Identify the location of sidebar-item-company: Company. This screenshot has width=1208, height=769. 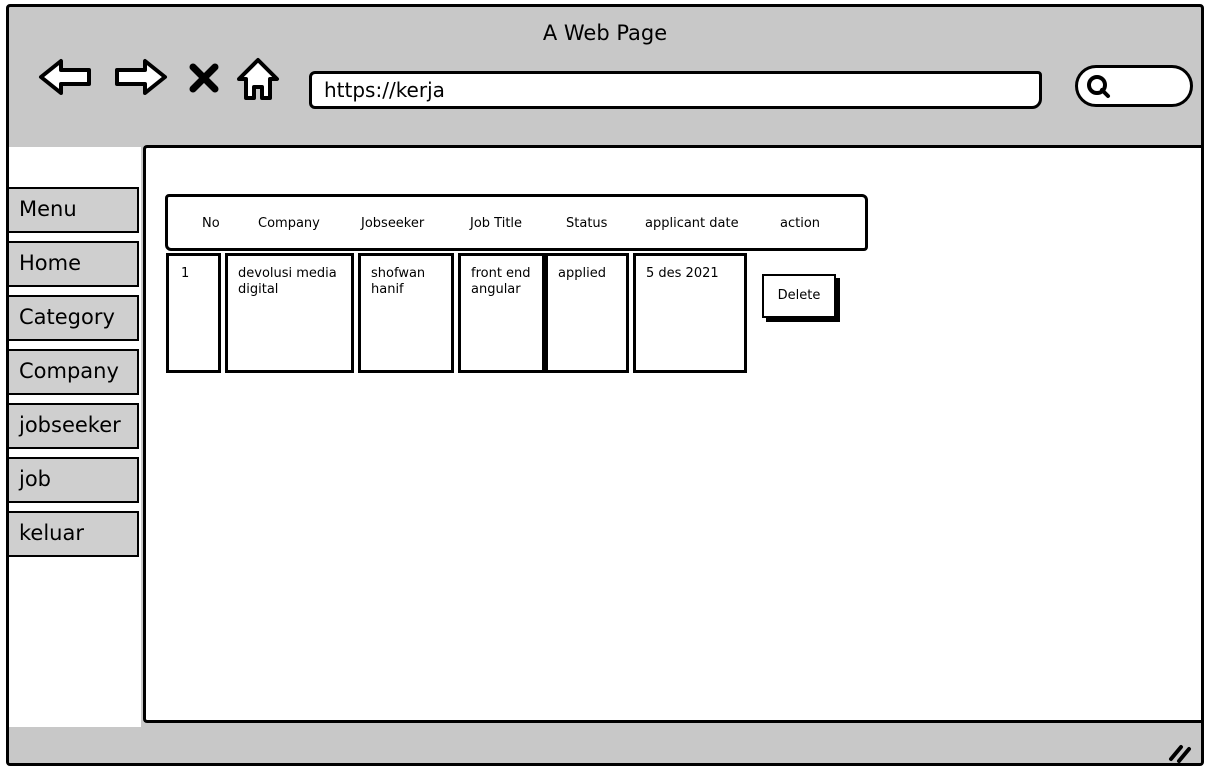
(74, 372).